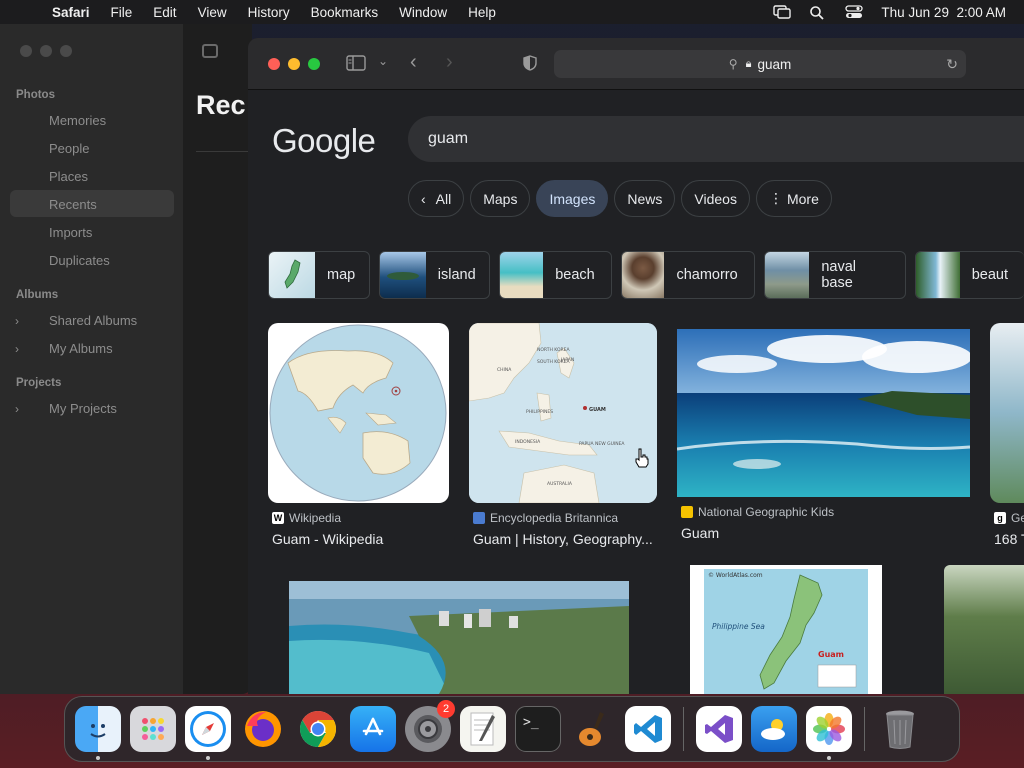  Describe the element at coordinates (854, 12) in the screenshot. I see `control-center-icon` at that location.